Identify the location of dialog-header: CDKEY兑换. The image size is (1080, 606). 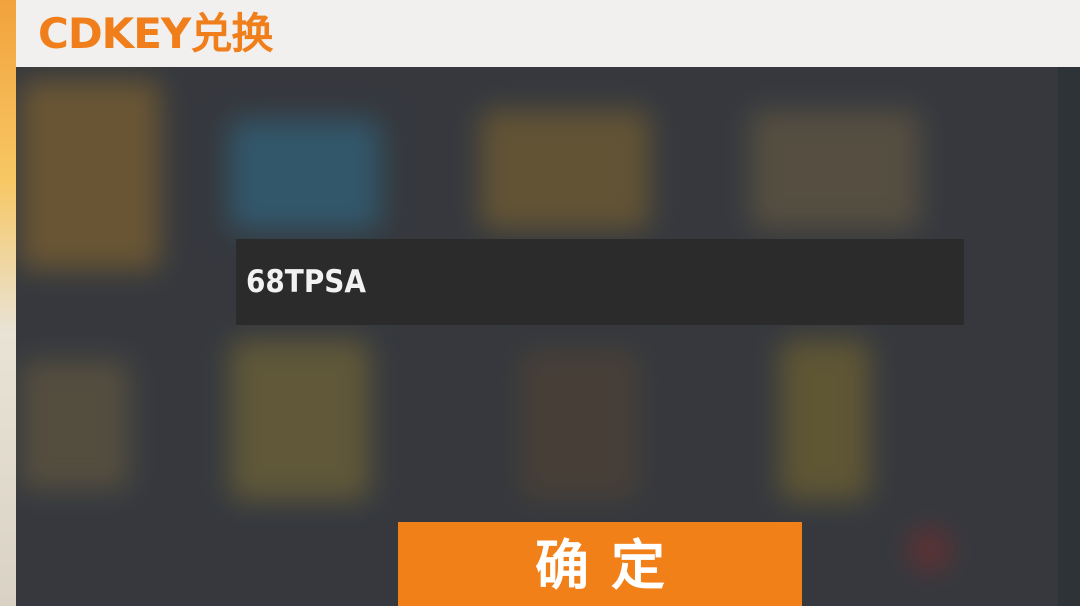
(548, 33).